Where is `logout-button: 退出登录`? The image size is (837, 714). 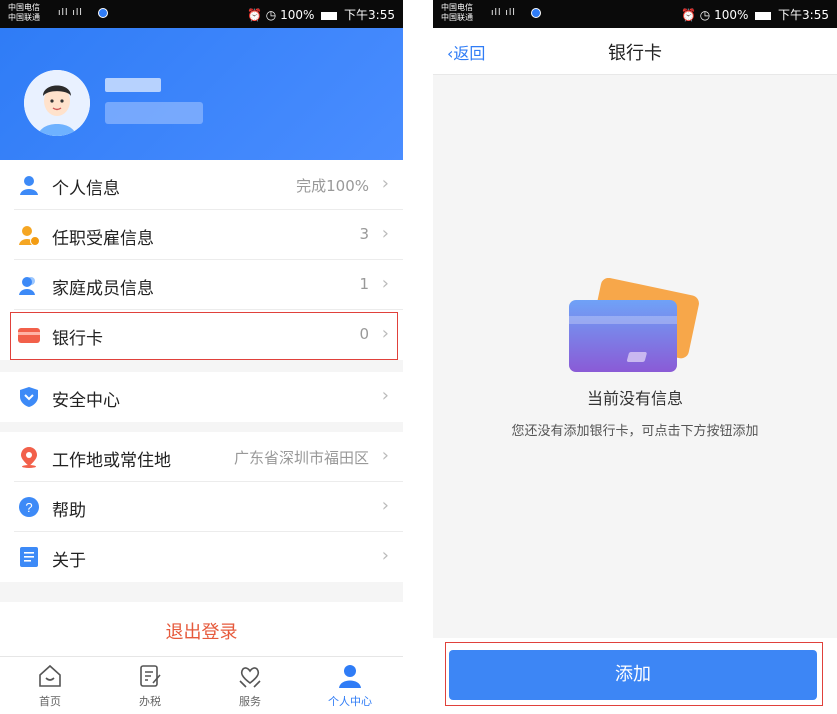 logout-button: 退出登录 is located at coordinates (201, 629).